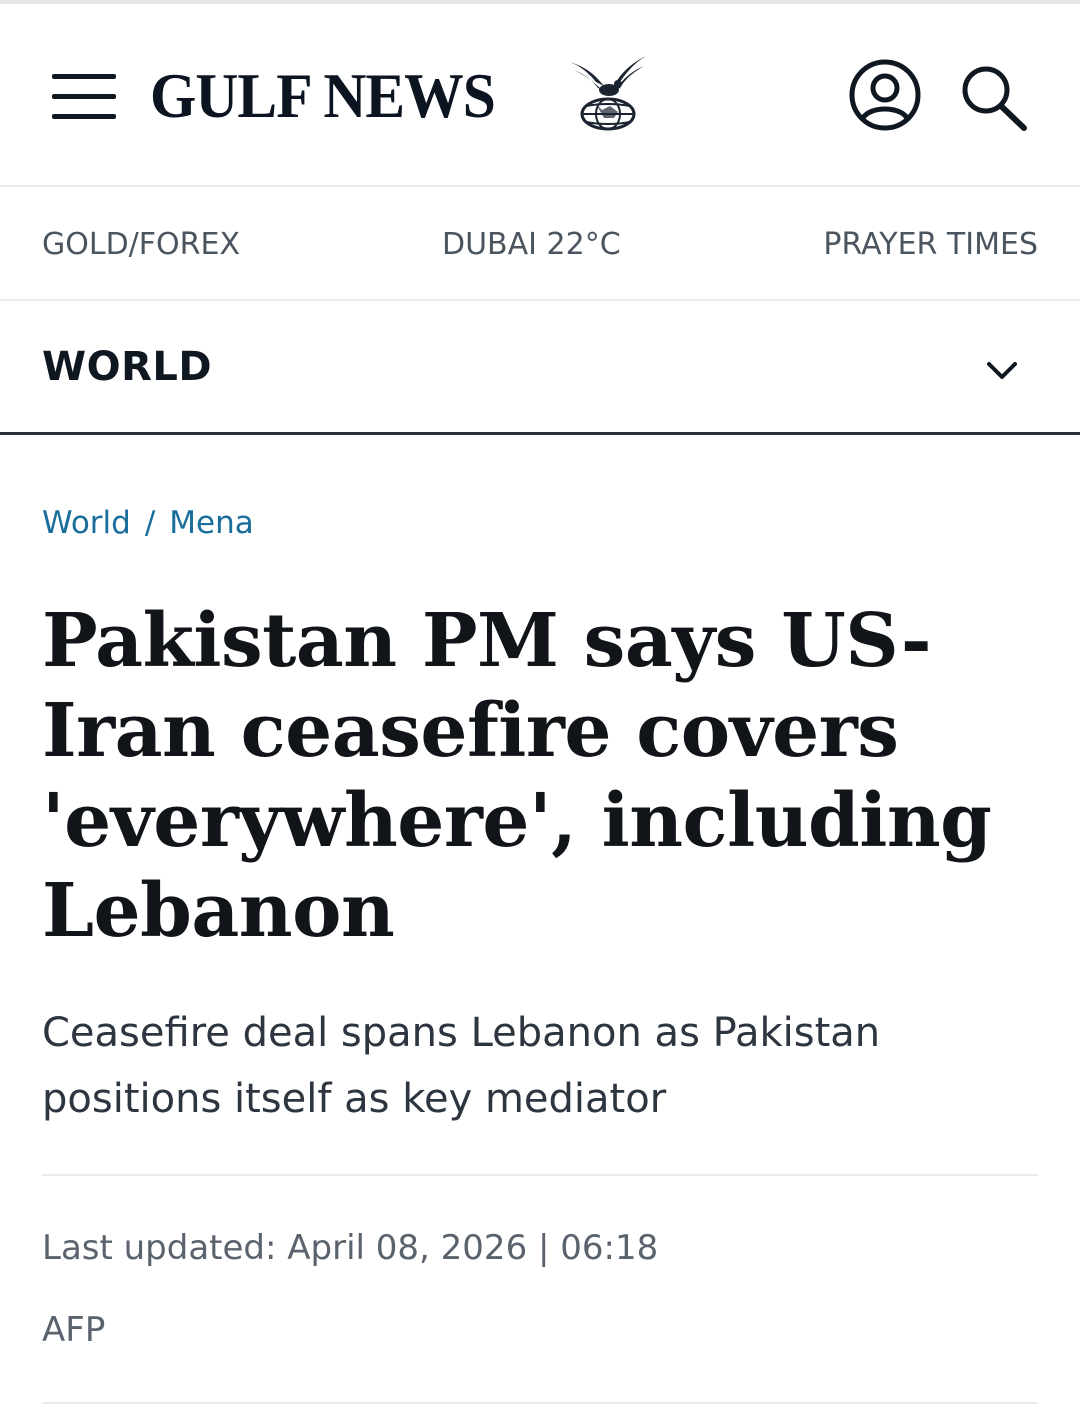  Describe the element at coordinates (211, 523) in the screenshot. I see `breadcrumb-mena-link: Mena` at that location.